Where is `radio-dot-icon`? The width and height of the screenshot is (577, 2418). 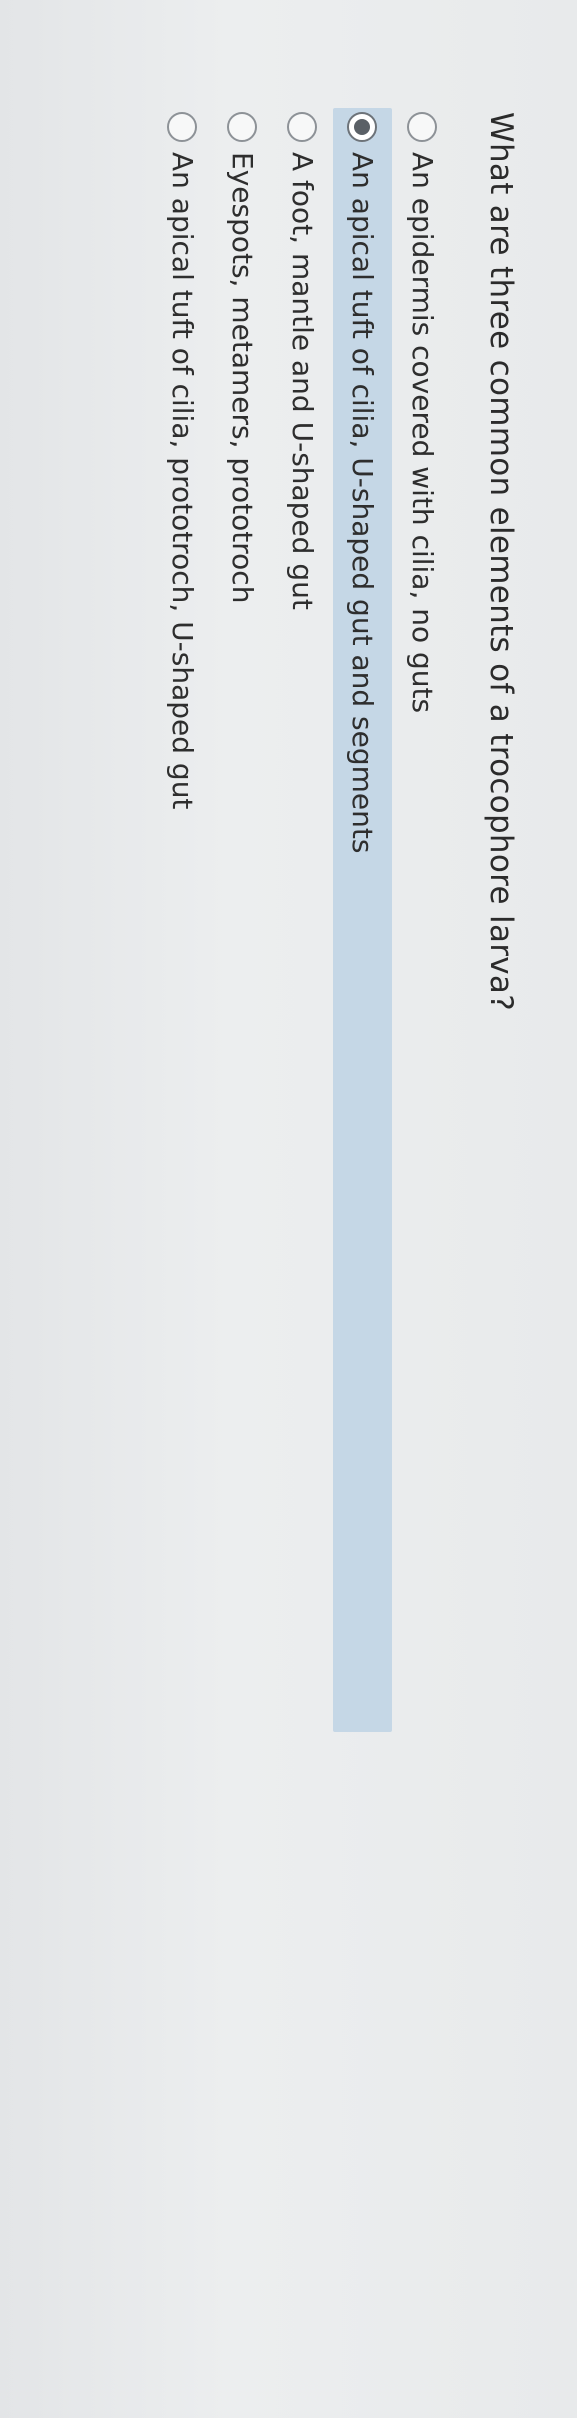
radio-dot-icon is located at coordinates (362, 127).